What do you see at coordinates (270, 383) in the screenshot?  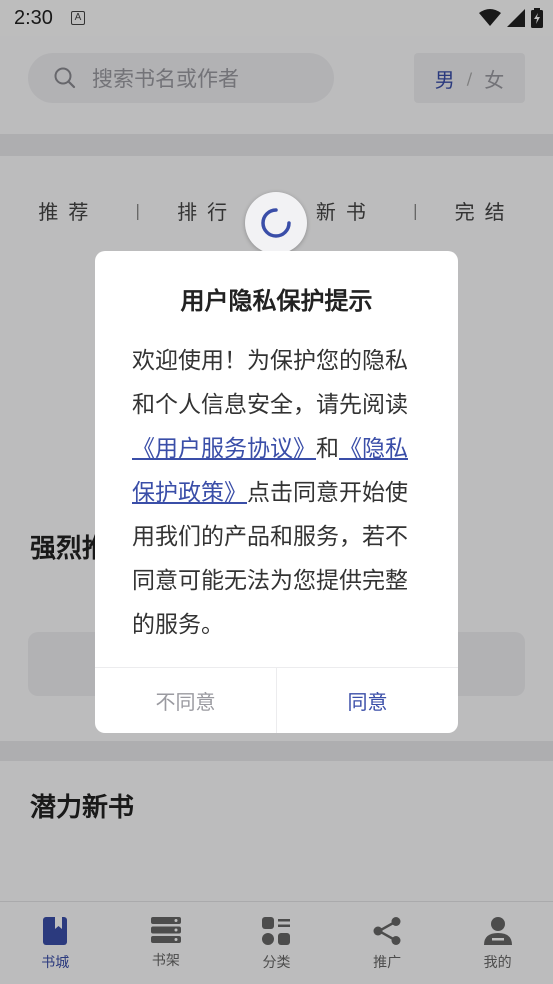 I see `dialog-text: 欢迎使用！为保护您的隐私和个人信息安全，请先阅读` at bounding box center [270, 383].